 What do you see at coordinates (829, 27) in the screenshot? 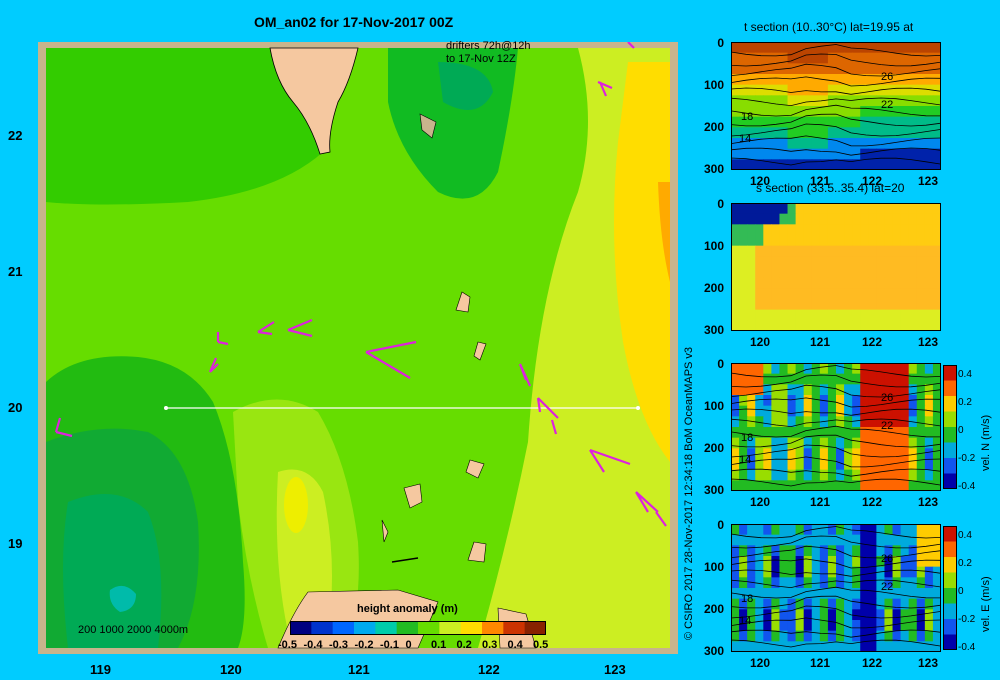
I see `panel-title: t section (10..30°C) lat=19.95 at` at bounding box center [829, 27].